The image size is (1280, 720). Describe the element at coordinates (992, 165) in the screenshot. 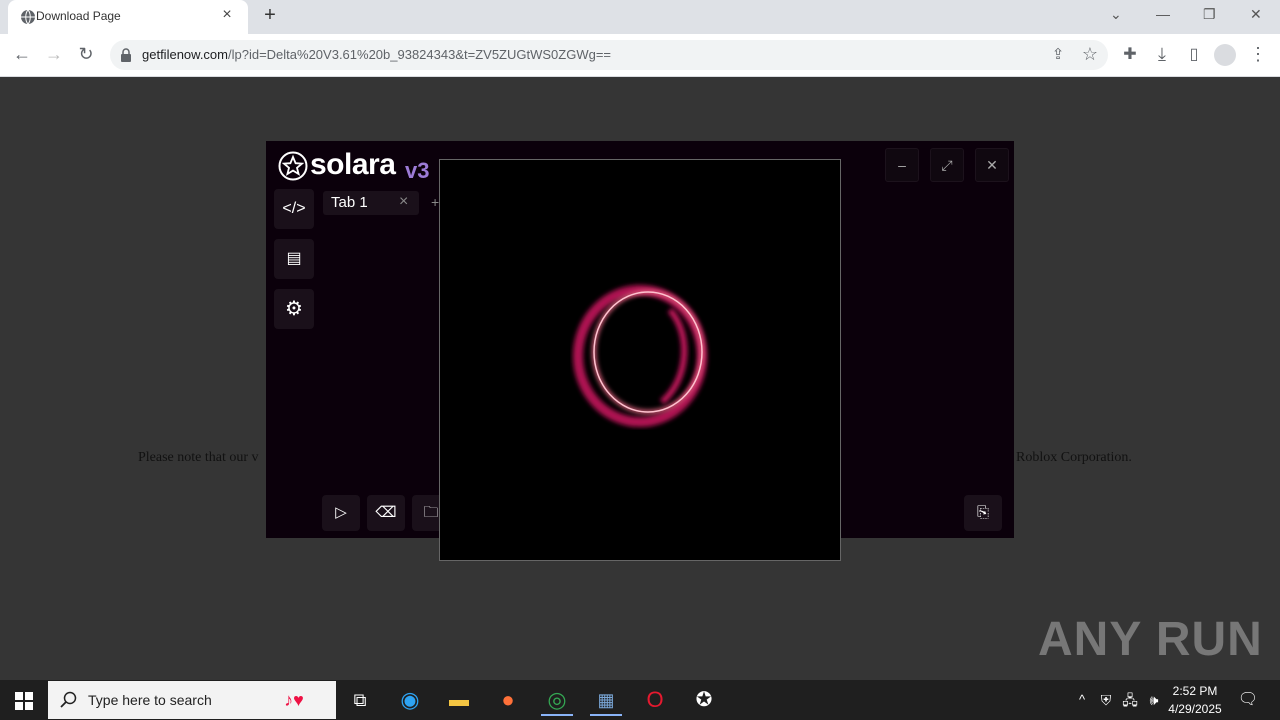

I see `app-close-button: ✕` at that location.